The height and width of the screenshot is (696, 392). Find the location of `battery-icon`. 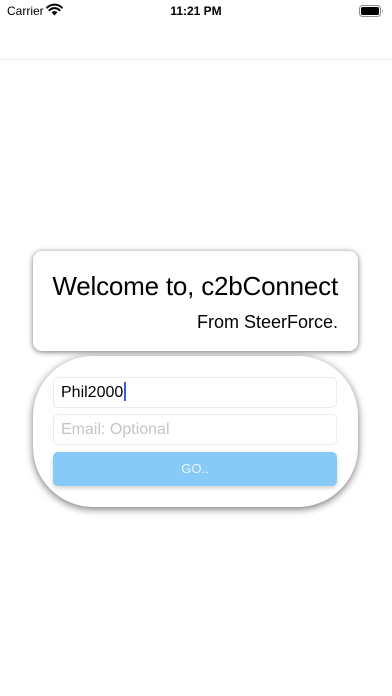

battery-icon is located at coordinates (371, 11).